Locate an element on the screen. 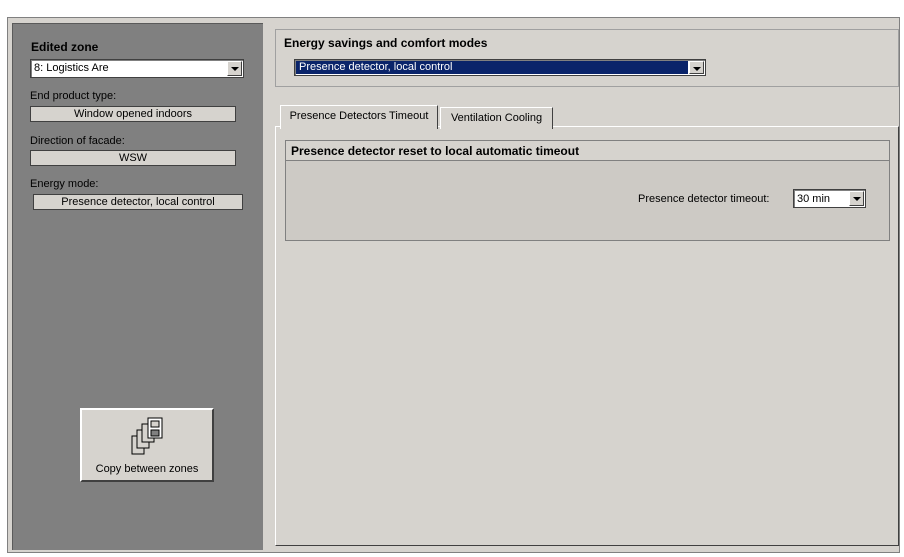 Image resolution: width=904 pixels, height=557 pixels. energy-mode-field: Presence detector, local control is located at coordinates (138, 202).